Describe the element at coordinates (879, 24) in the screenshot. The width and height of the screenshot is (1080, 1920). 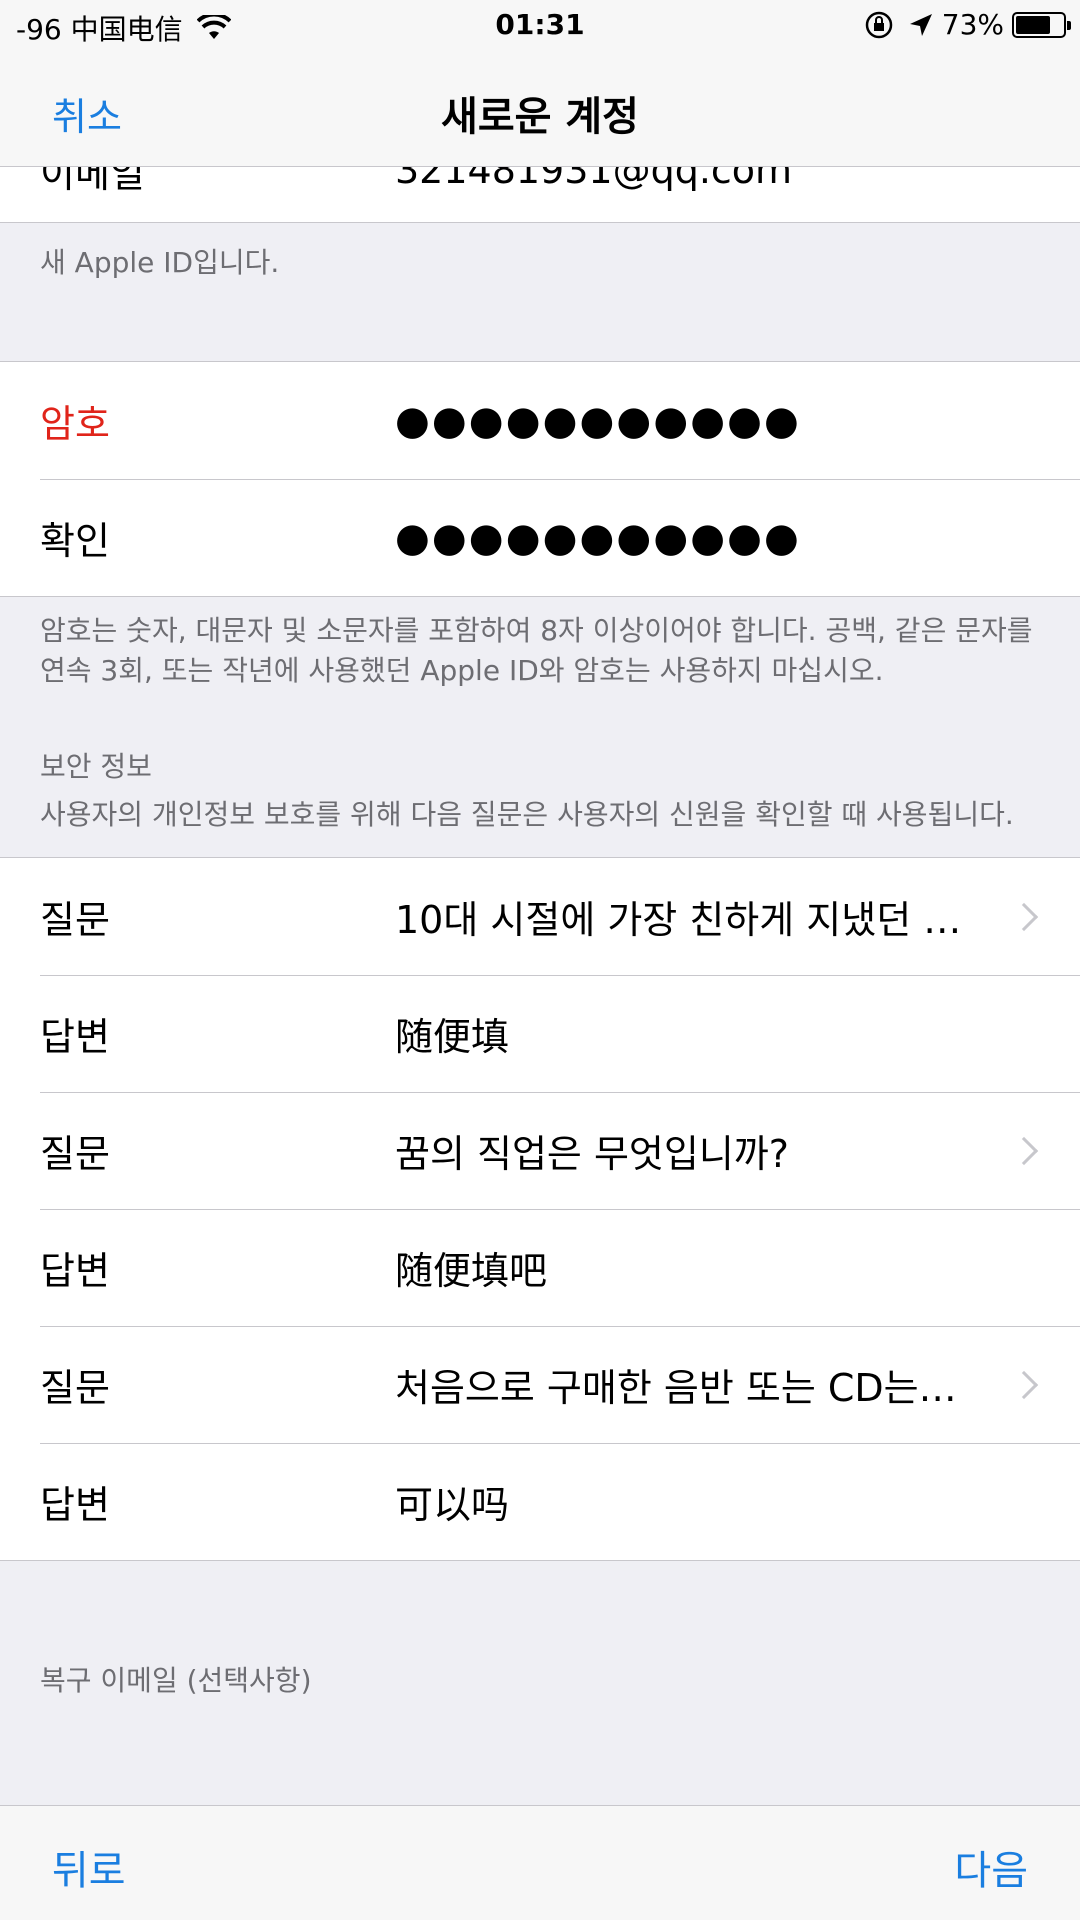
I see `orientation-lock-icon` at that location.